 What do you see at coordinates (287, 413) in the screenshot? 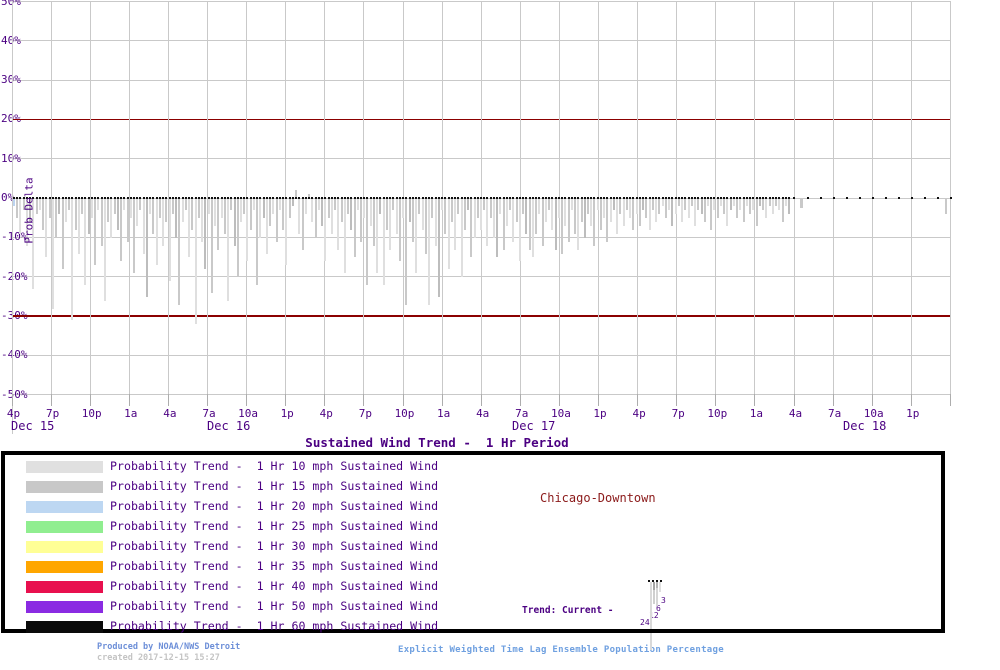
I see `x-tick-label: 1p` at bounding box center [287, 413].